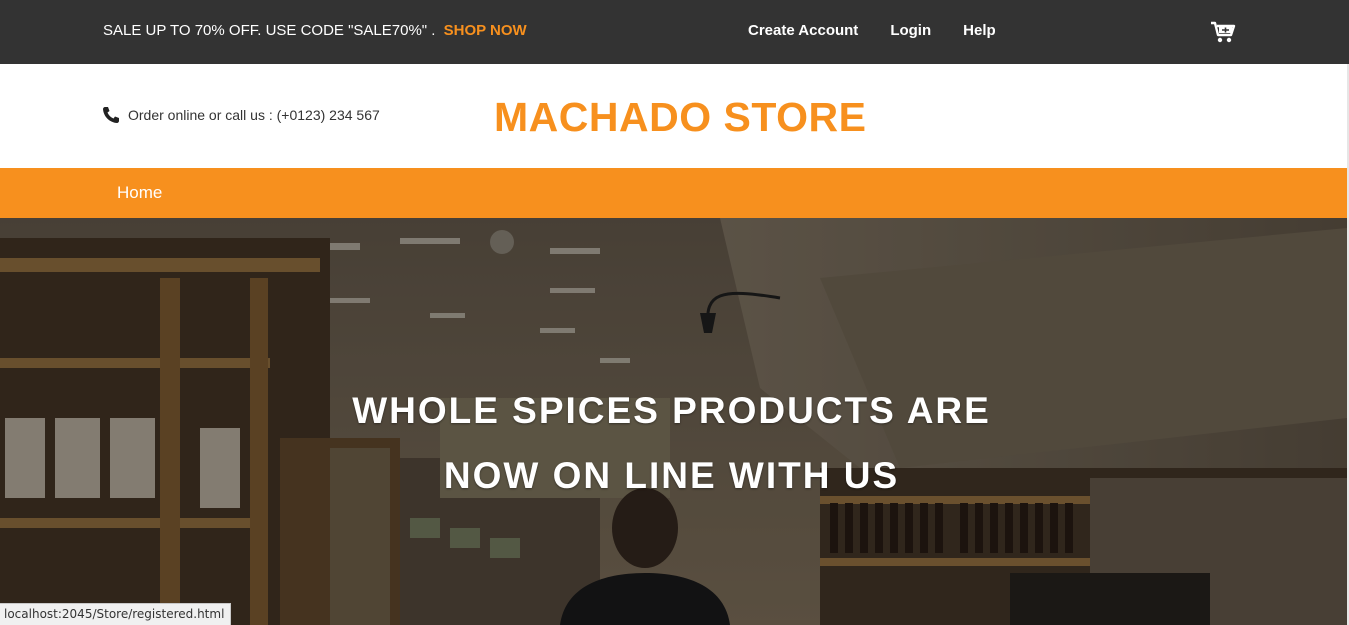 The width and height of the screenshot is (1349, 625). What do you see at coordinates (671, 475) in the screenshot?
I see `hero-headline-line-2: NOW ON LINE WITH US` at bounding box center [671, 475].